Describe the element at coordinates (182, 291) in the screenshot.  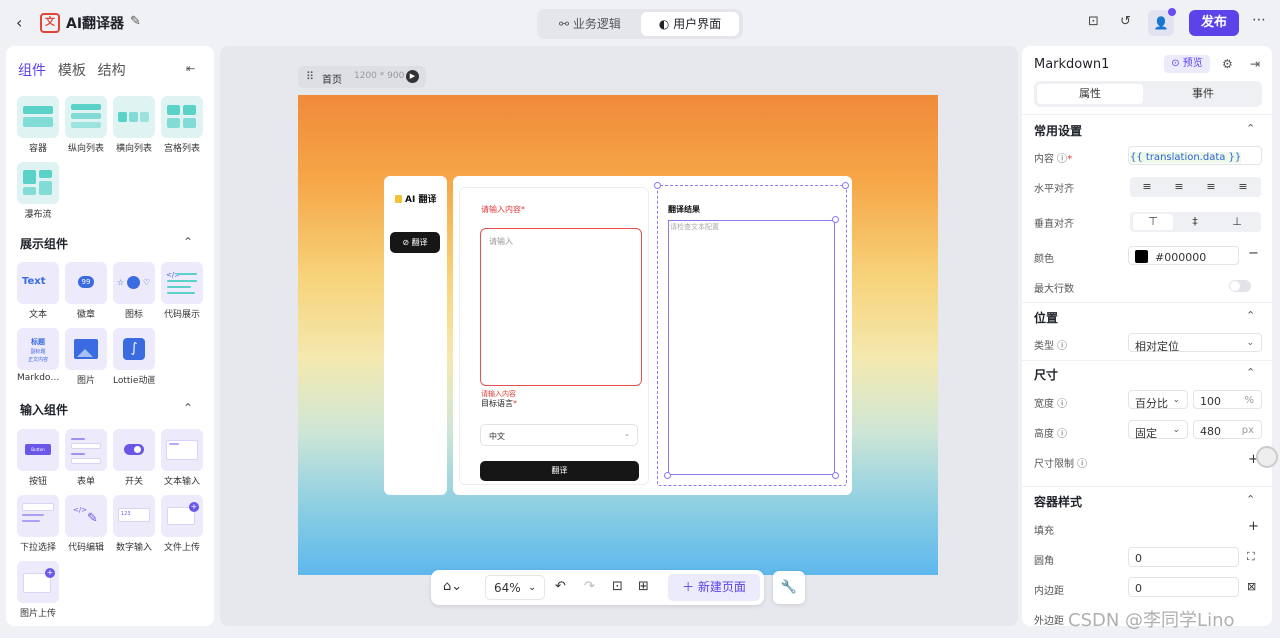
I see `component-code-display: </> 代码展示` at that location.